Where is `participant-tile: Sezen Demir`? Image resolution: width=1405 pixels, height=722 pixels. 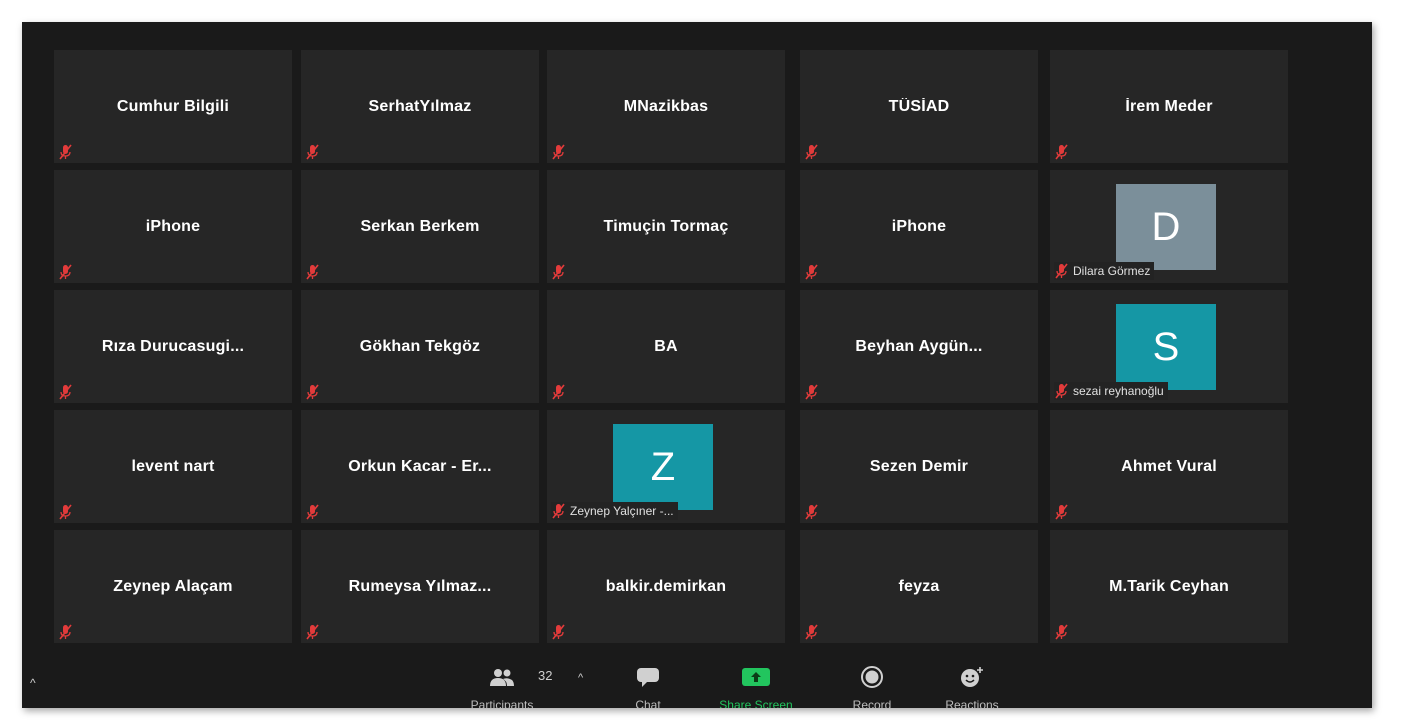 participant-tile: Sezen Demir is located at coordinates (919, 466).